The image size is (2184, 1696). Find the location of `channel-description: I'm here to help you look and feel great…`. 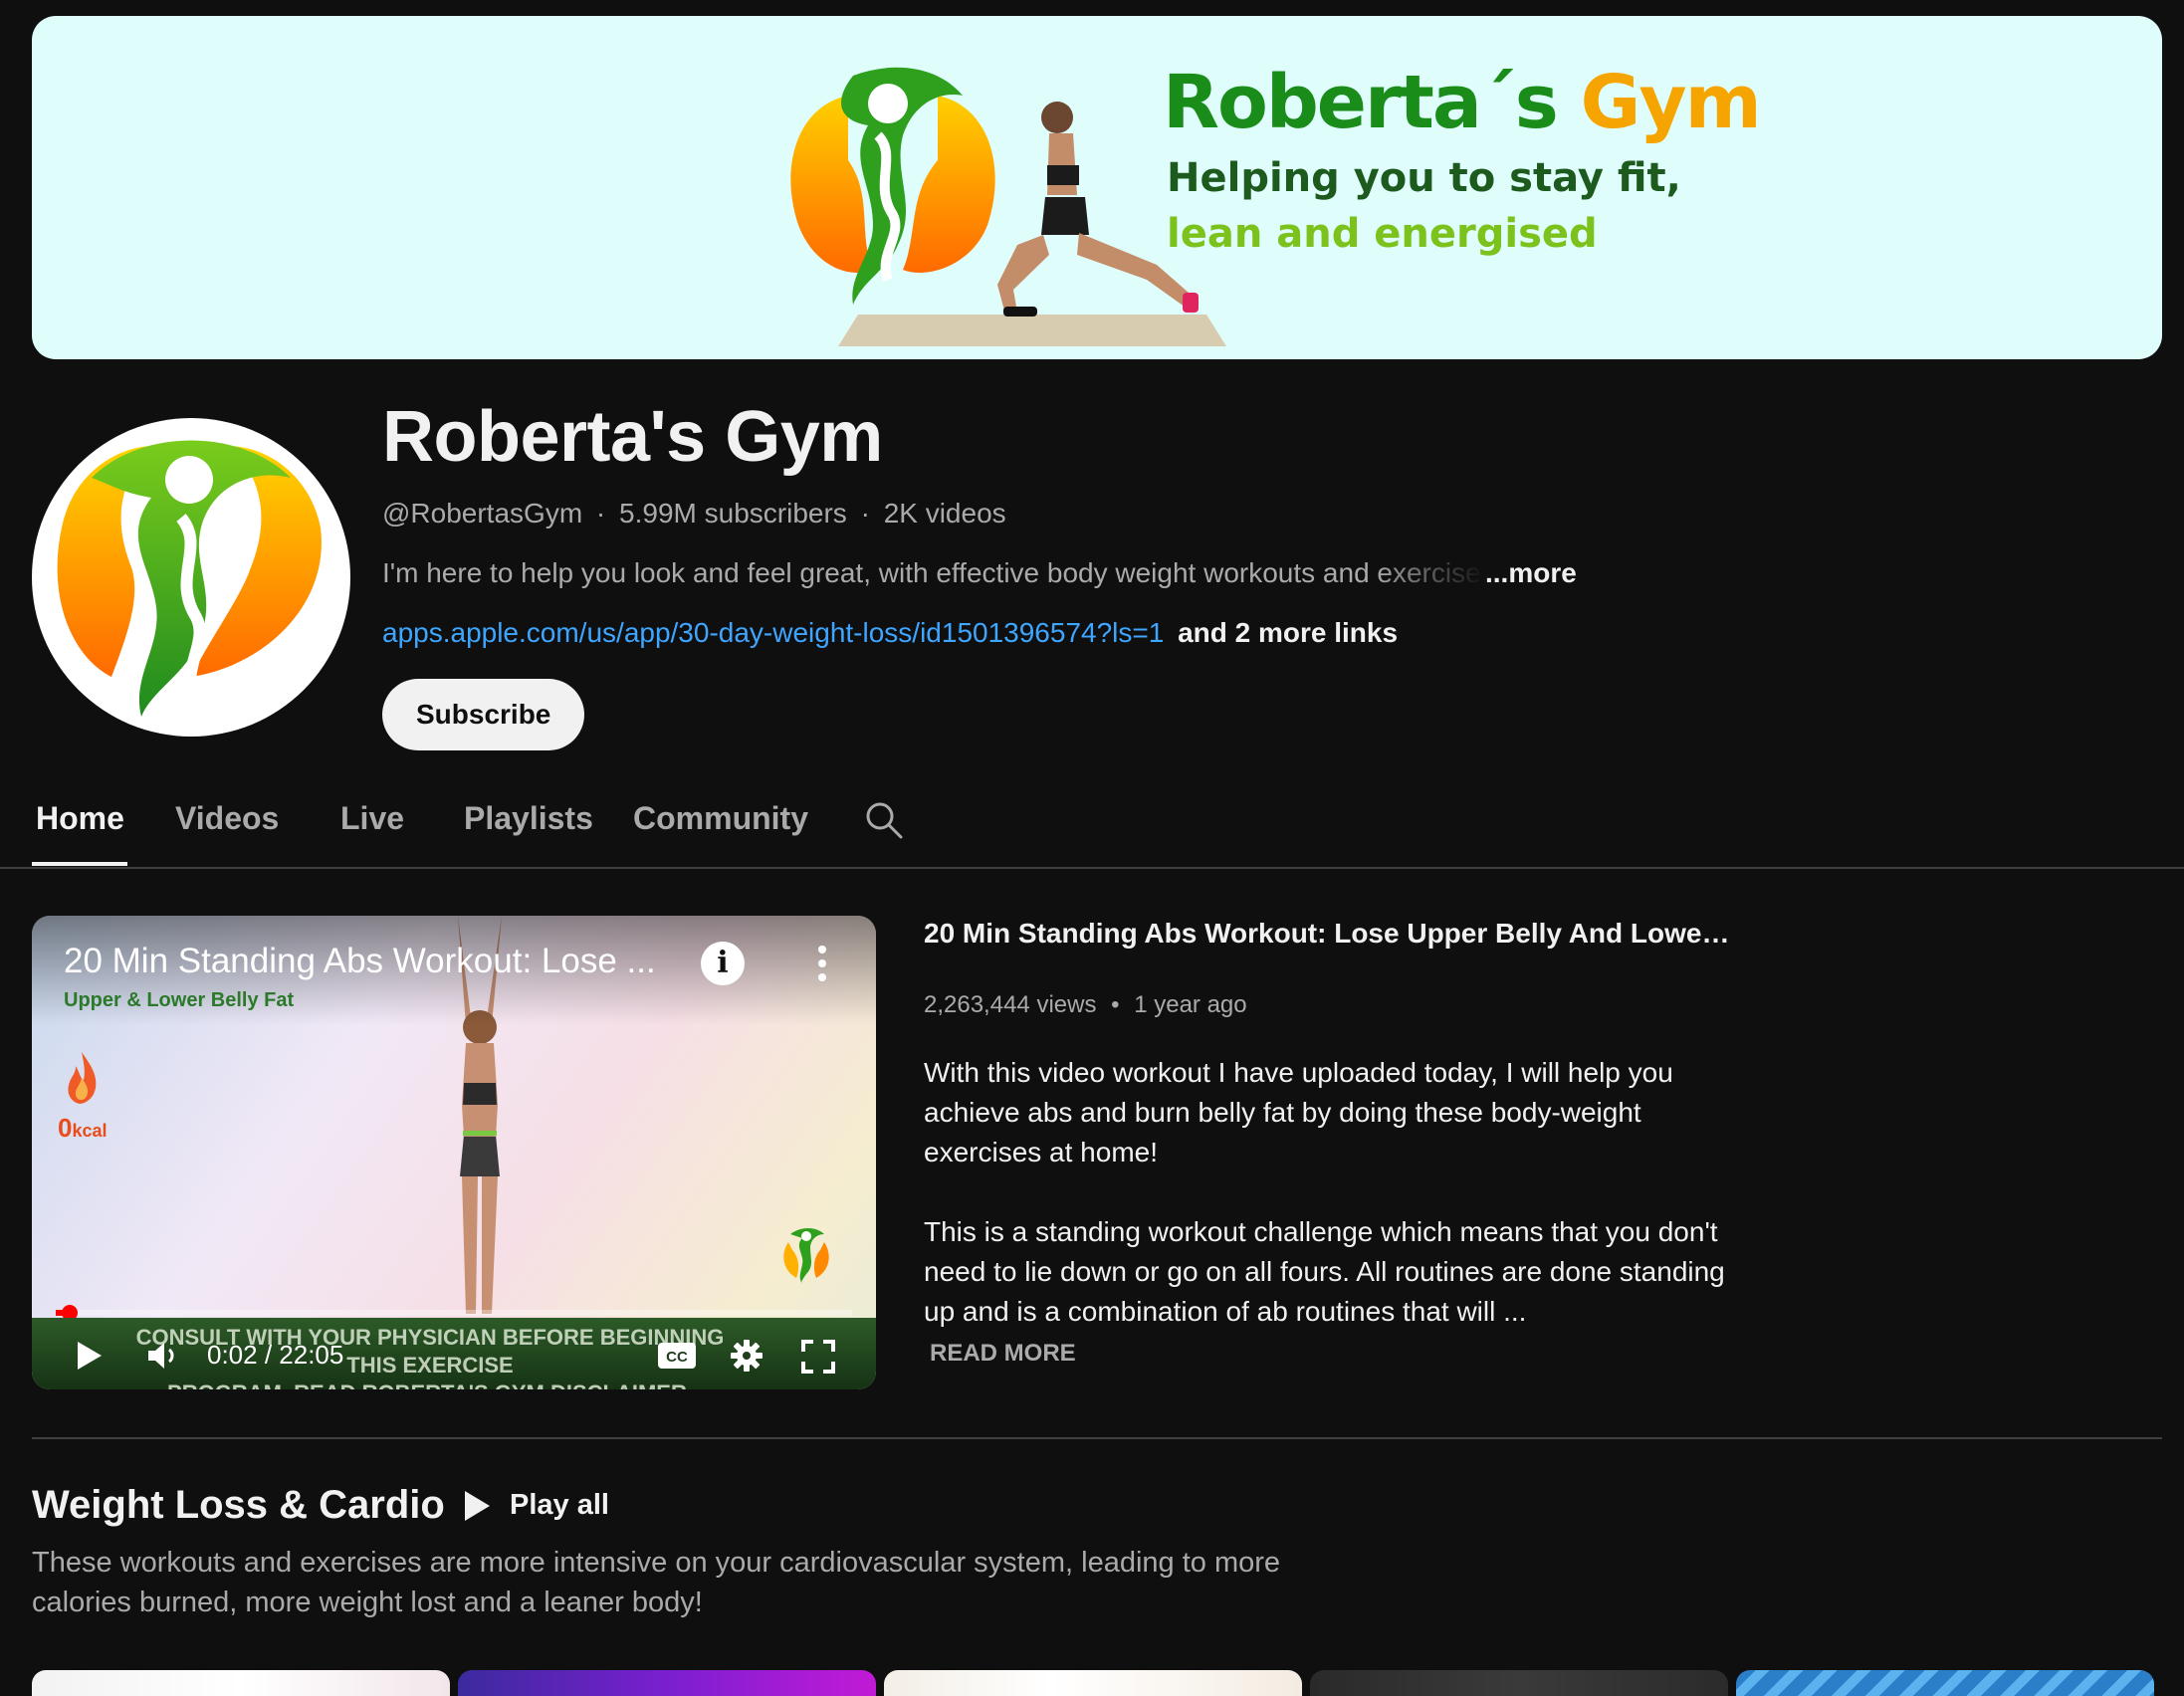

channel-description: I'm here to help you look and feel great… is located at coordinates (979, 573).